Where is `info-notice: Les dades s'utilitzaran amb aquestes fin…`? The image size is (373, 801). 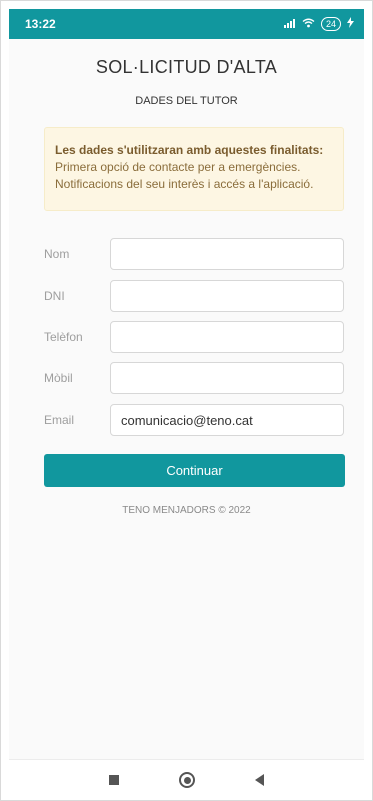
info-notice: Les dades s'utilitzaran amb aquestes fin… is located at coordinates (194, 169).